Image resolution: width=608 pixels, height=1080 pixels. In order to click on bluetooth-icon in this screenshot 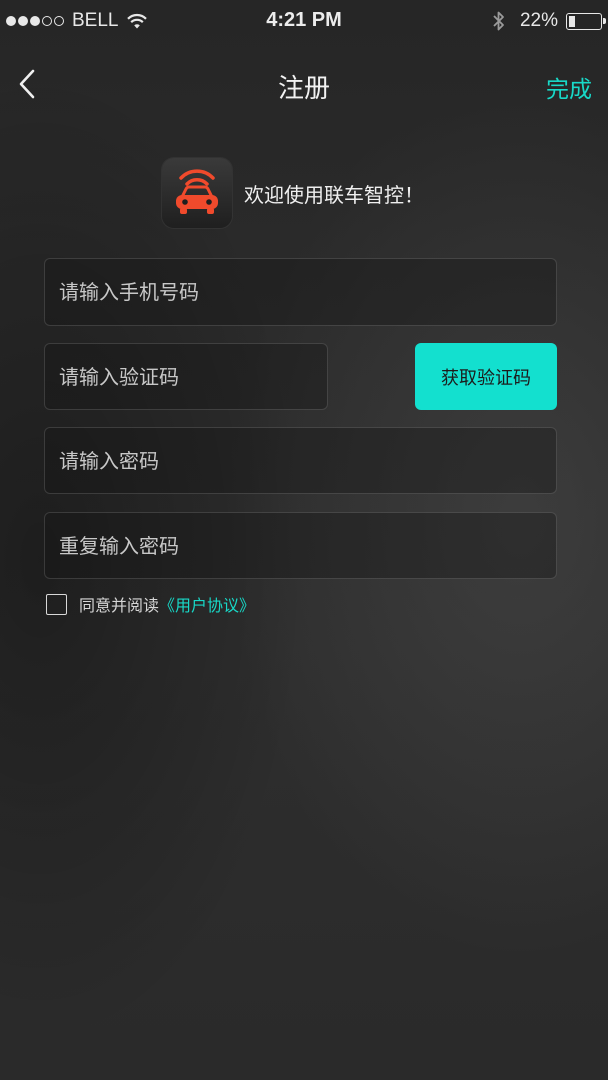, I will do `click(498, 21)`.